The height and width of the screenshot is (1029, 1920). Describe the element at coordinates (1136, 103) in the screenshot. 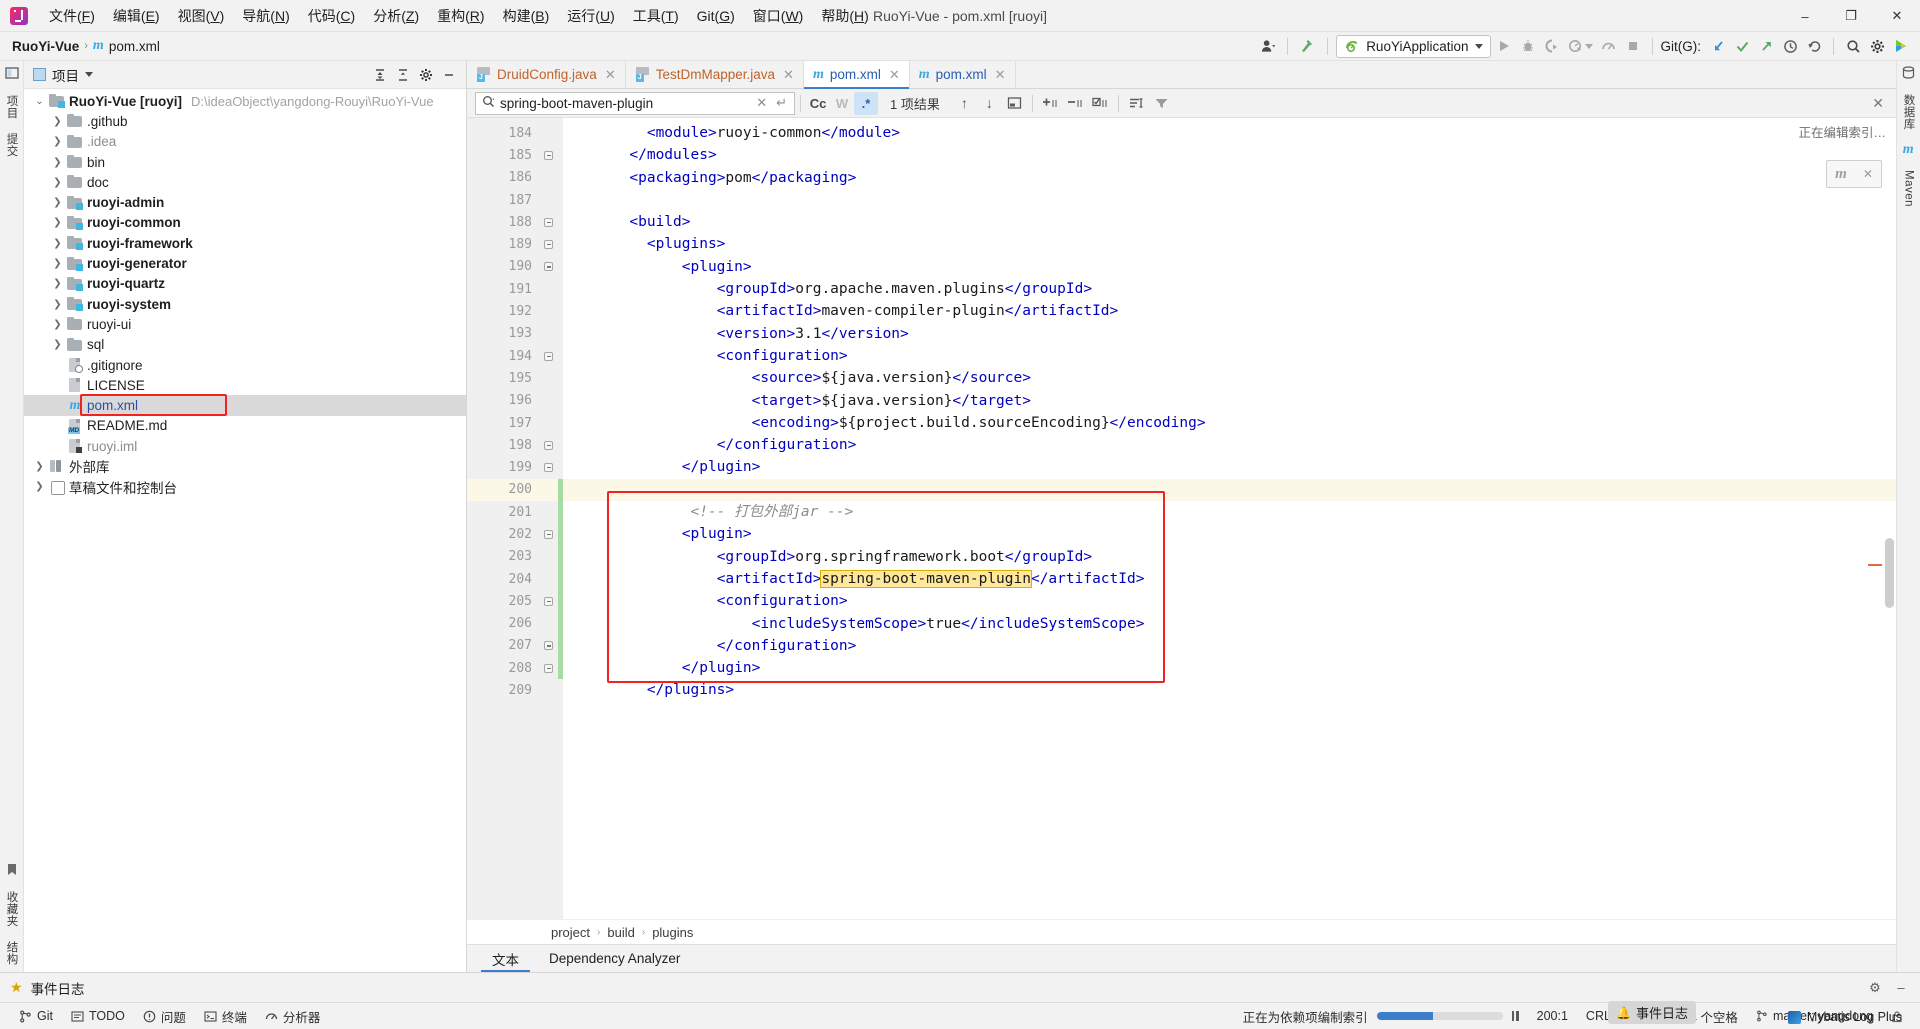

I see `filter-lines-icon` at that location.